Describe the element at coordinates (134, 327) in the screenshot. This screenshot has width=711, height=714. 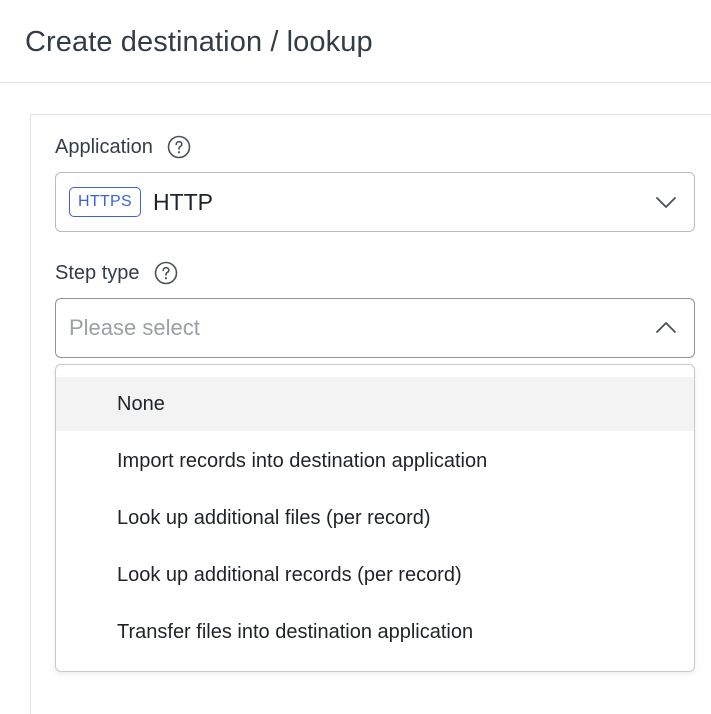
I see `step-type-placeholder: Please select` at that location.